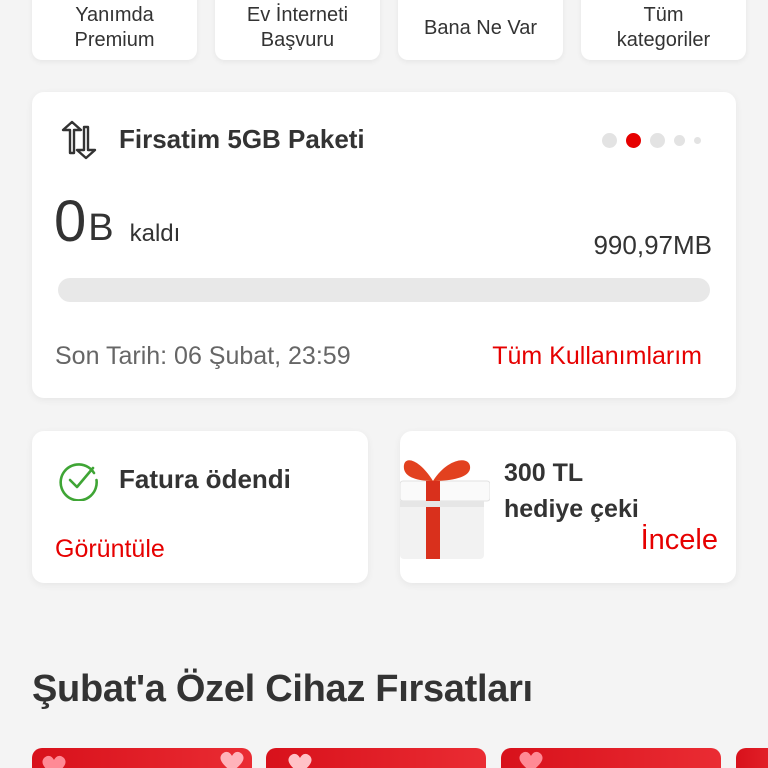 This screenshot has height=768, width=768. What do you see at coordinates (633, 140) in the screenshot?
I see `carousel-dot-active` at bounding box center [633, 140].